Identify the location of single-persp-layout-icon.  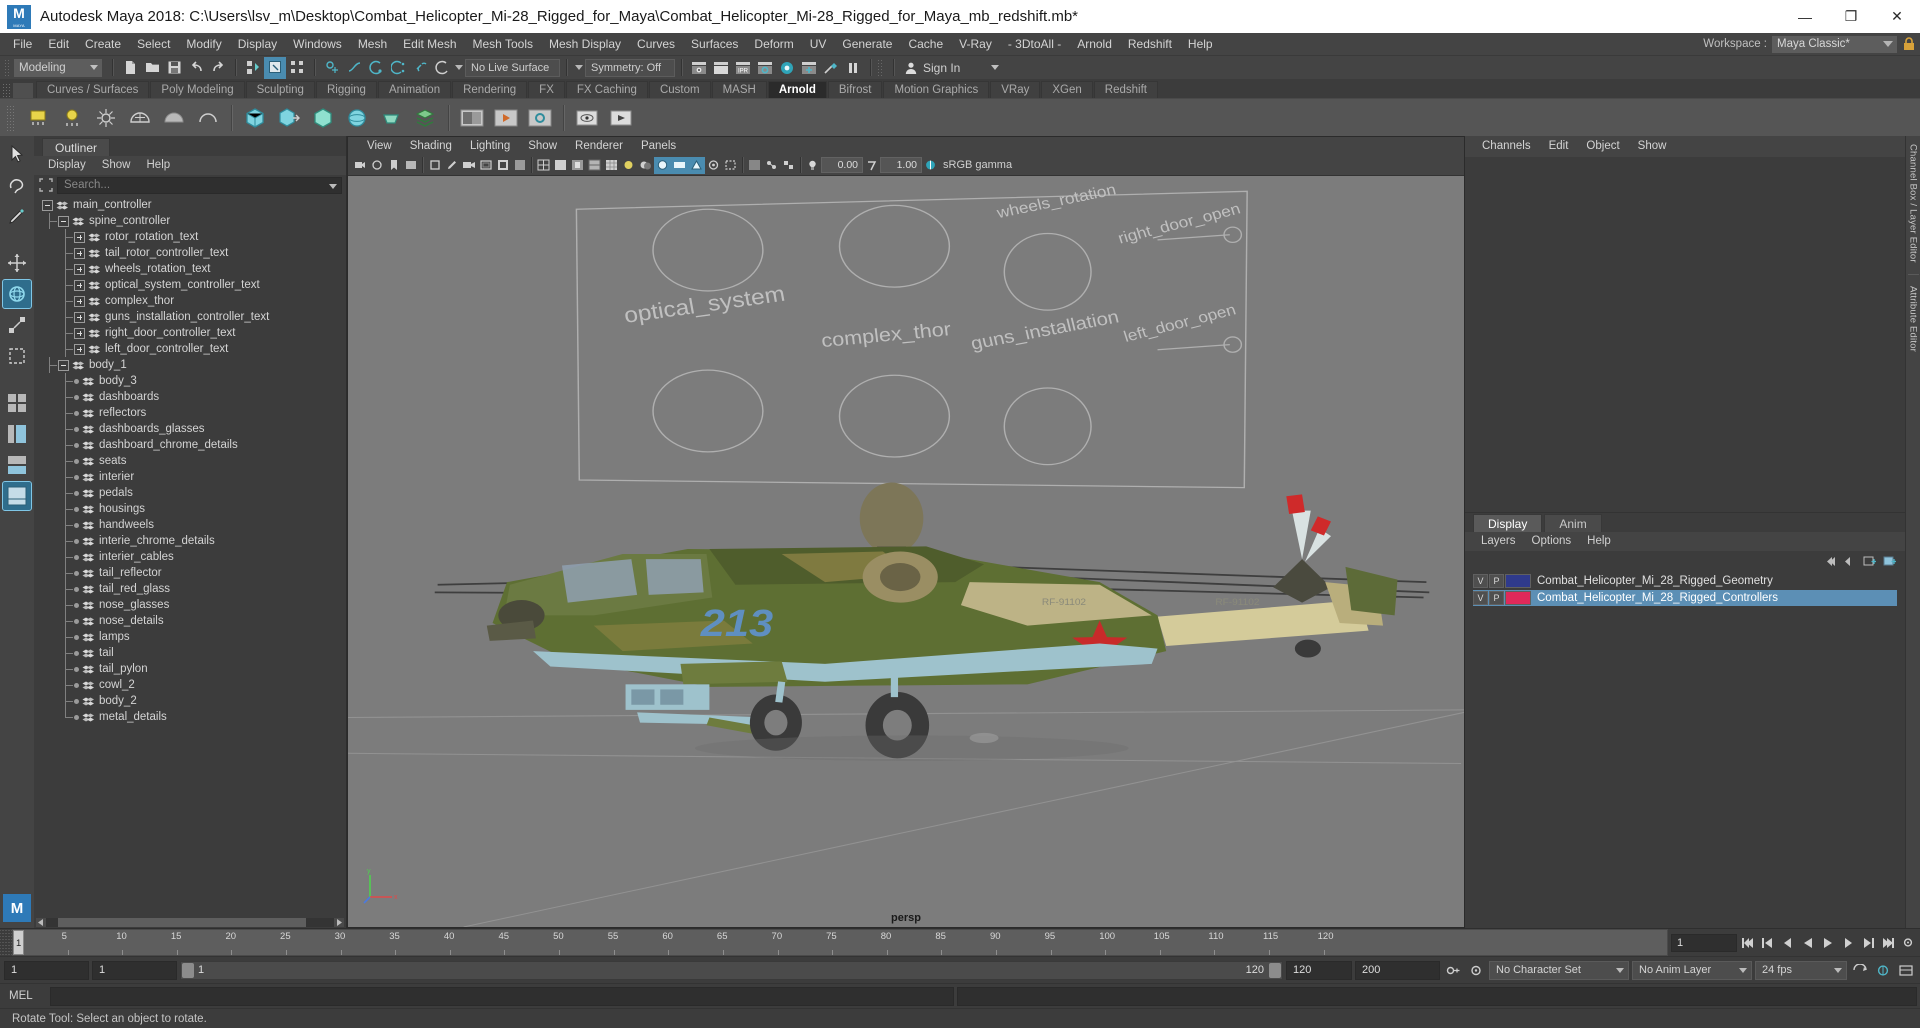
(17, 496).